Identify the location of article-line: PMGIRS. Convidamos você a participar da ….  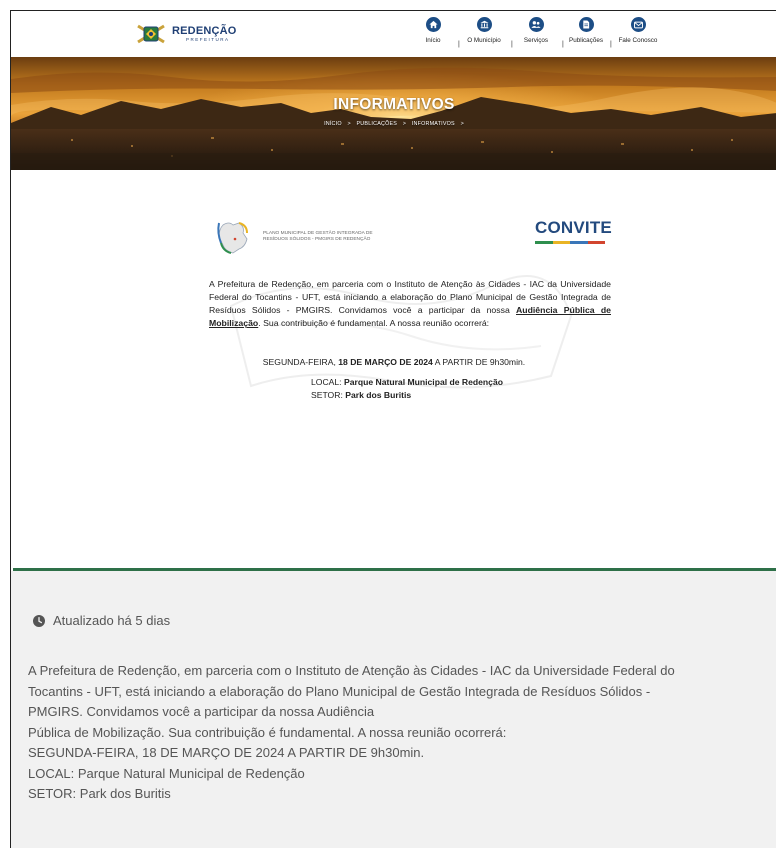
(201, 711).